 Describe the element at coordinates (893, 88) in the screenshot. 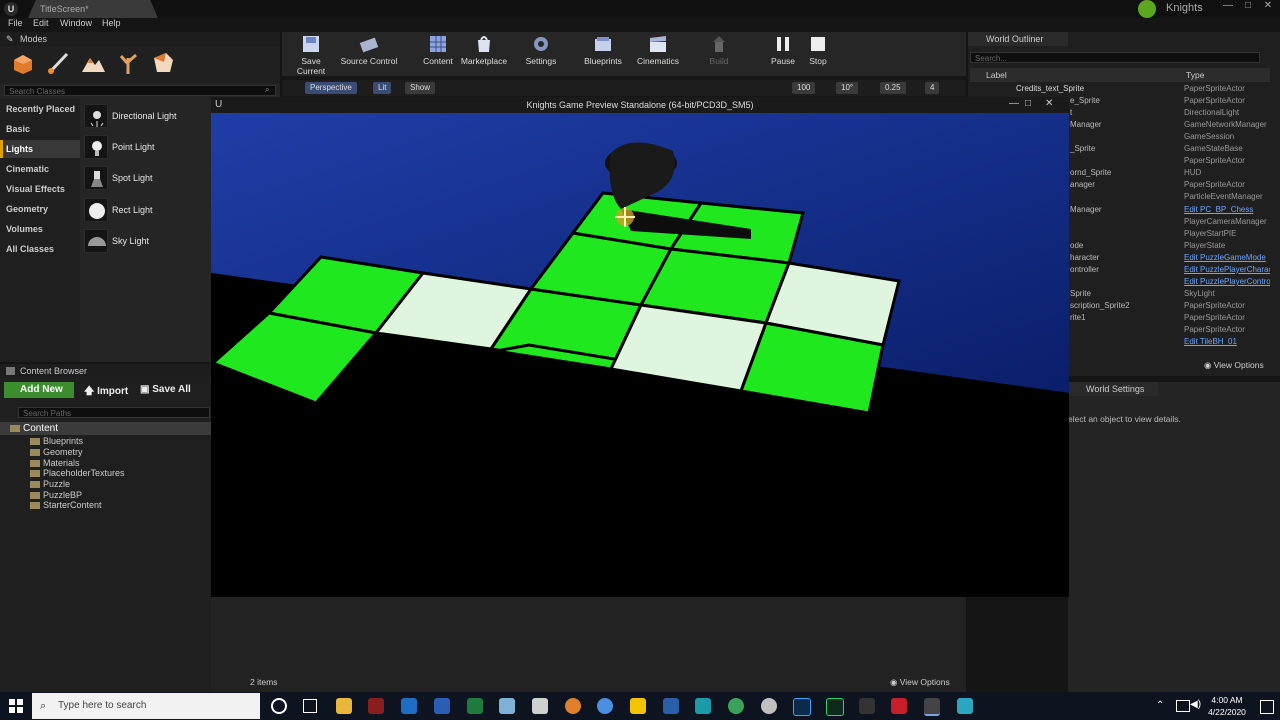

I see `scale-snap-value: 0.25` at that location.